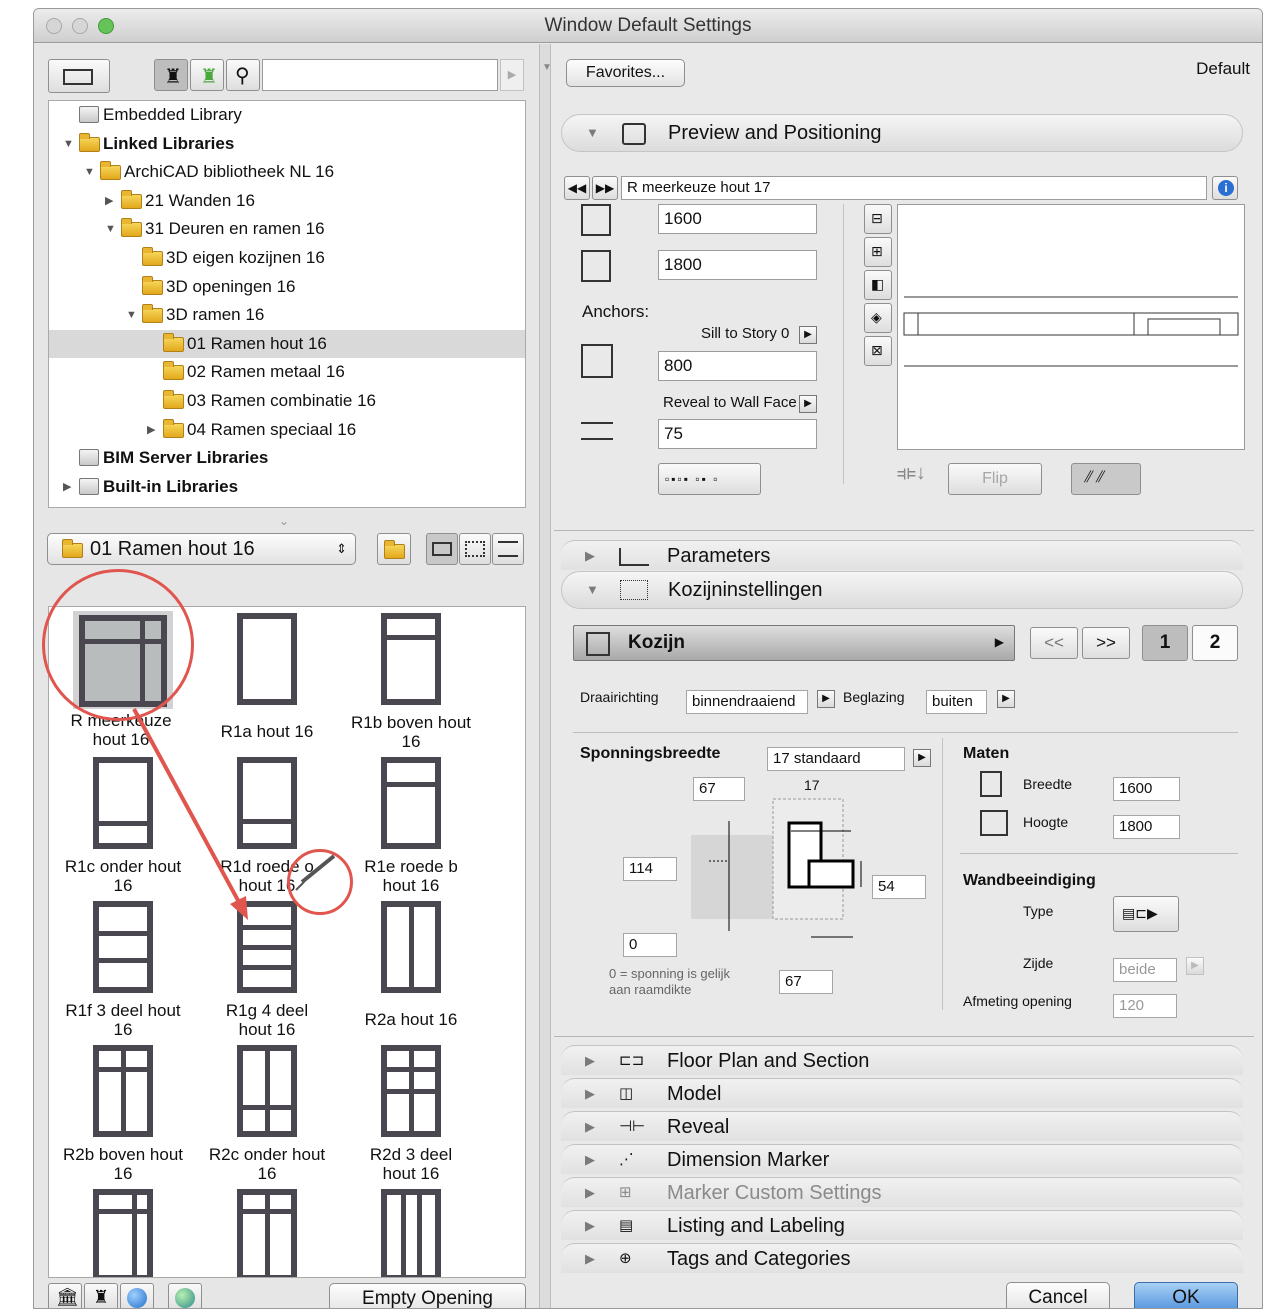  What do you see at coordinates (427, 1295) in the screenshot?
I see `empty-opening-button: Empty Opening` at bounding box center [427, 1295].